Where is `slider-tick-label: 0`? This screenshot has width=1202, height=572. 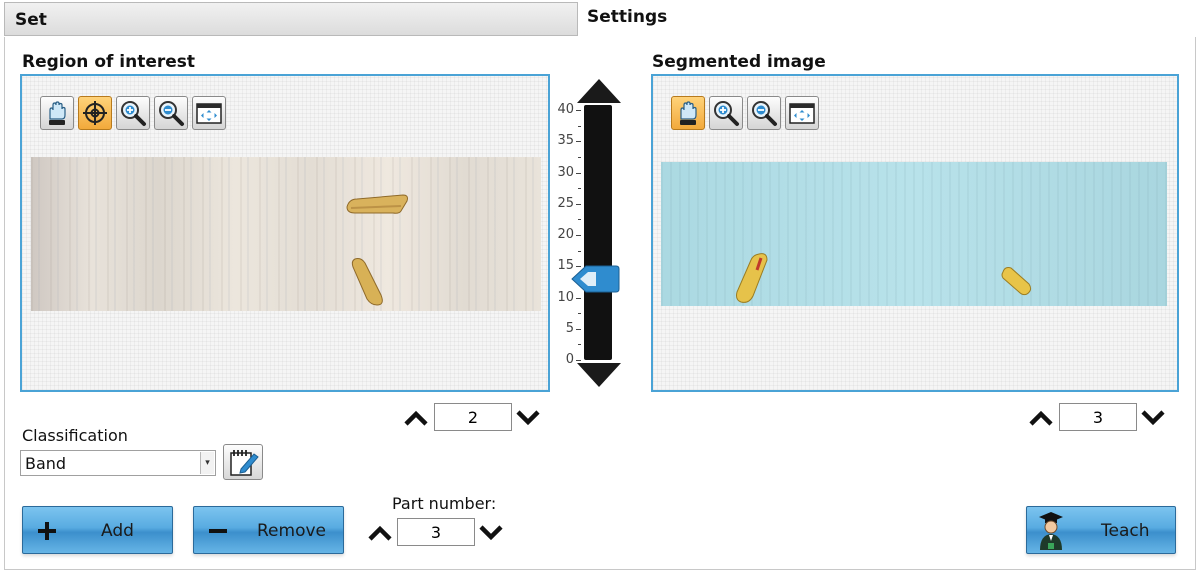
slider-tick-label: 0 is located at coordinates (569, 359).